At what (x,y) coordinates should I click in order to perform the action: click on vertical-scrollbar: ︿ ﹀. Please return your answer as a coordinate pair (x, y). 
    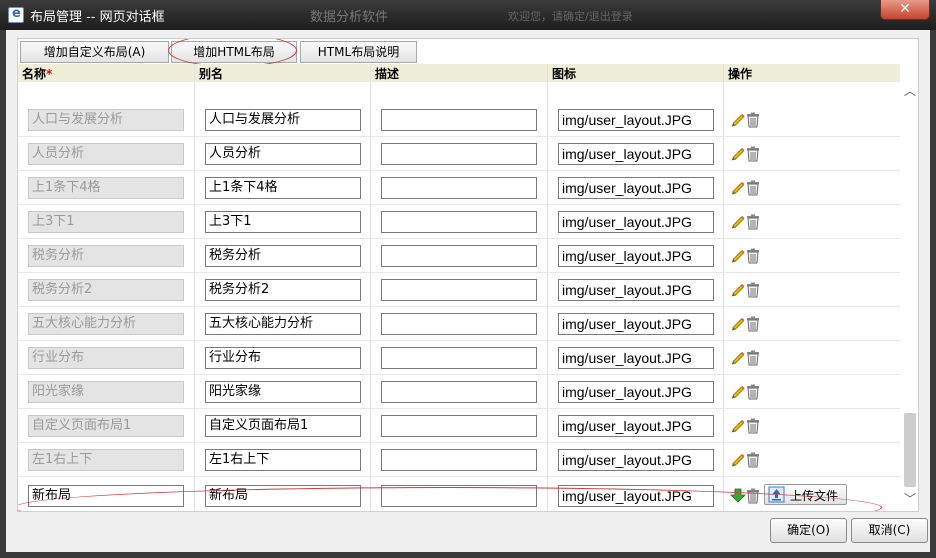
    Looking at the image, I should click on (910, 296).